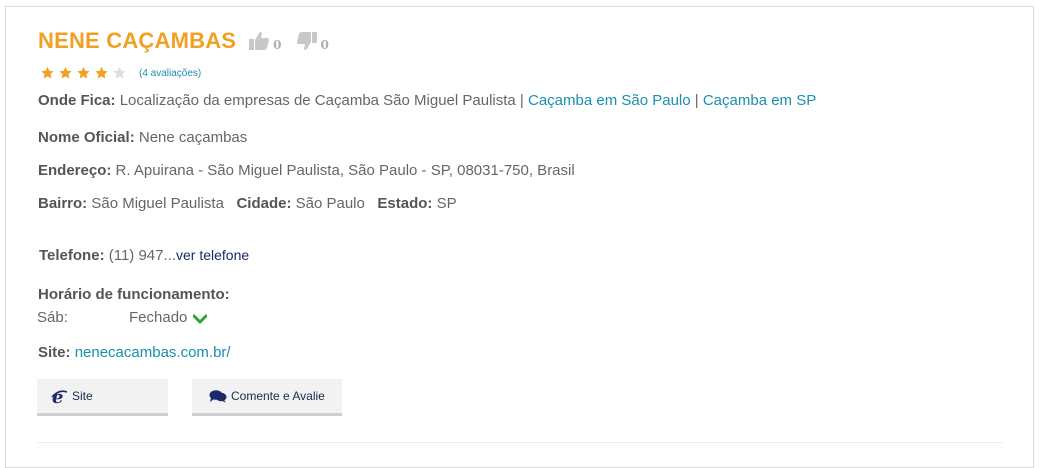 The image size is (1039, 468). What do you see at coordinates (324, 45) in the screenshot?
I see `dislike-count: 0` at bounding box center [324, 45].